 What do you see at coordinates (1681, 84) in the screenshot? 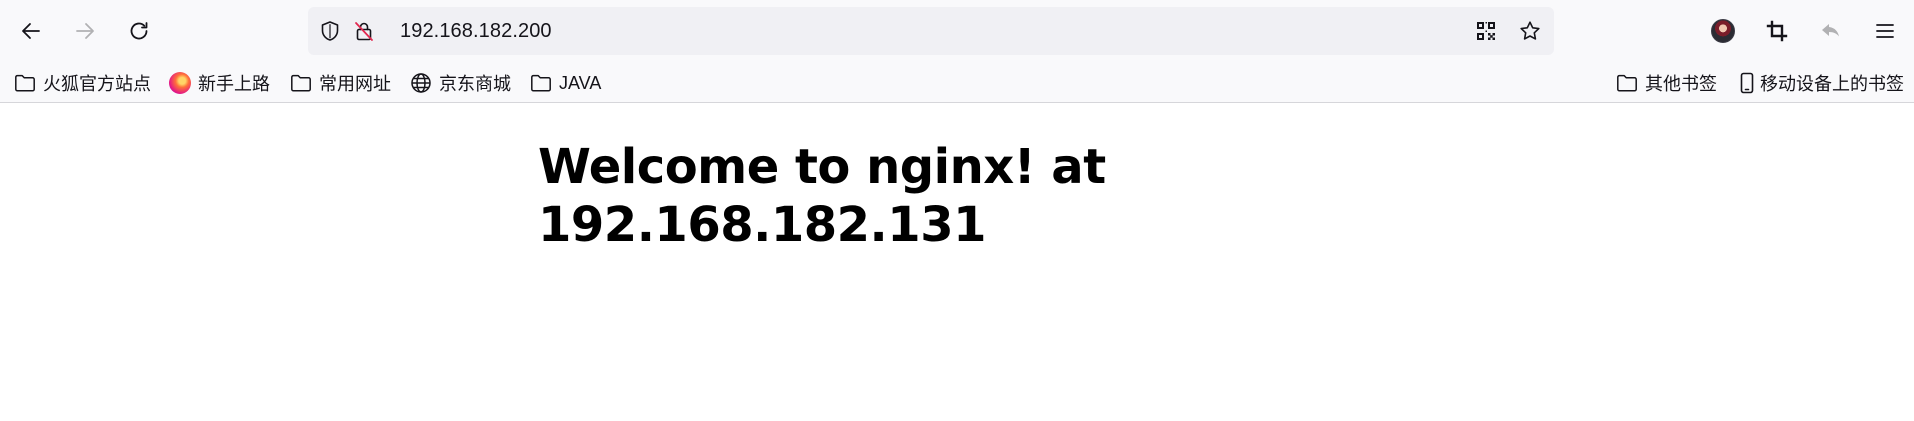
I see `bookmark-label: 其他书签` at bounding box center [1681, 84].